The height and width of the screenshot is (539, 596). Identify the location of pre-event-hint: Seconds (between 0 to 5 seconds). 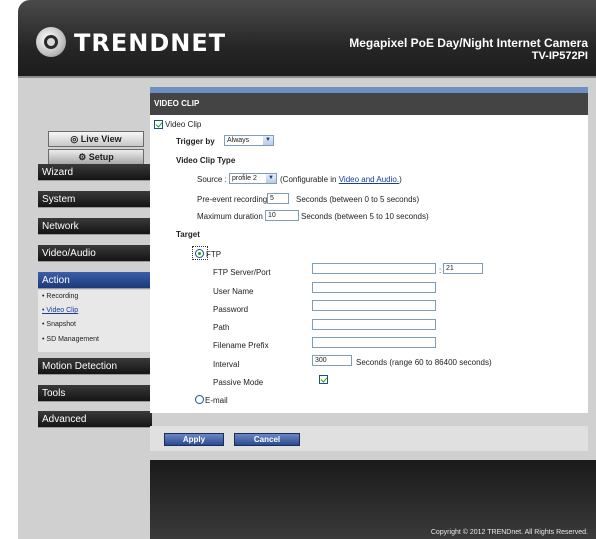
(358, 199).